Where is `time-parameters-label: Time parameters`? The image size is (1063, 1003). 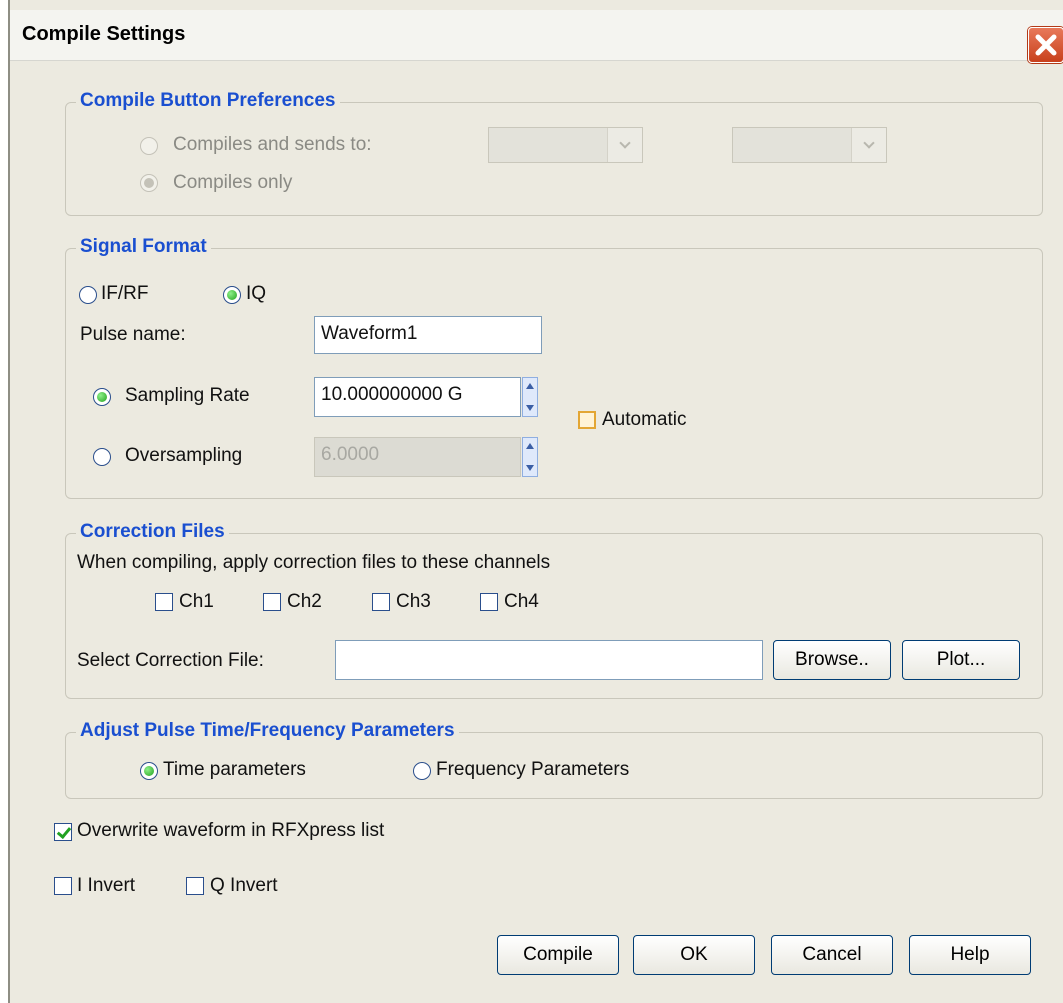
time-parameters-label: Time parameters is located at coordinates (234, 769).